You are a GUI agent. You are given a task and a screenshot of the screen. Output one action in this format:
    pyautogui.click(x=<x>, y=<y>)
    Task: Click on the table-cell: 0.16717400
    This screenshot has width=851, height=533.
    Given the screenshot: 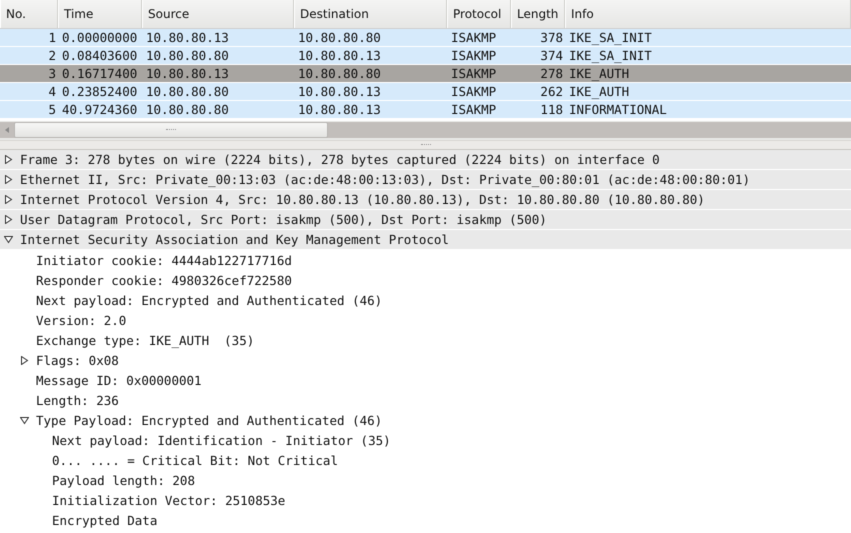 What is the action you would take?
    pyautogui.click(x=100, y=73)
    